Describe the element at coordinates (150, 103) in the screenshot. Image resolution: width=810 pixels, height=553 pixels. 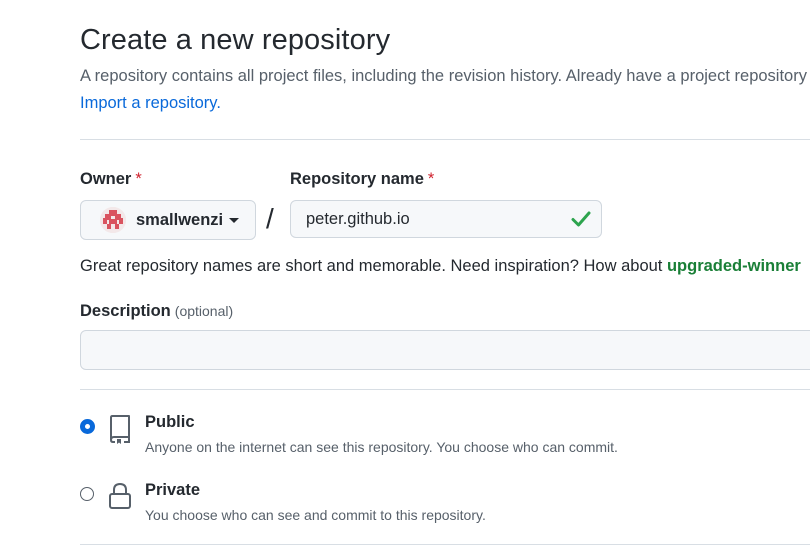
I see `import-repository-link: Import a repository.` at that location.